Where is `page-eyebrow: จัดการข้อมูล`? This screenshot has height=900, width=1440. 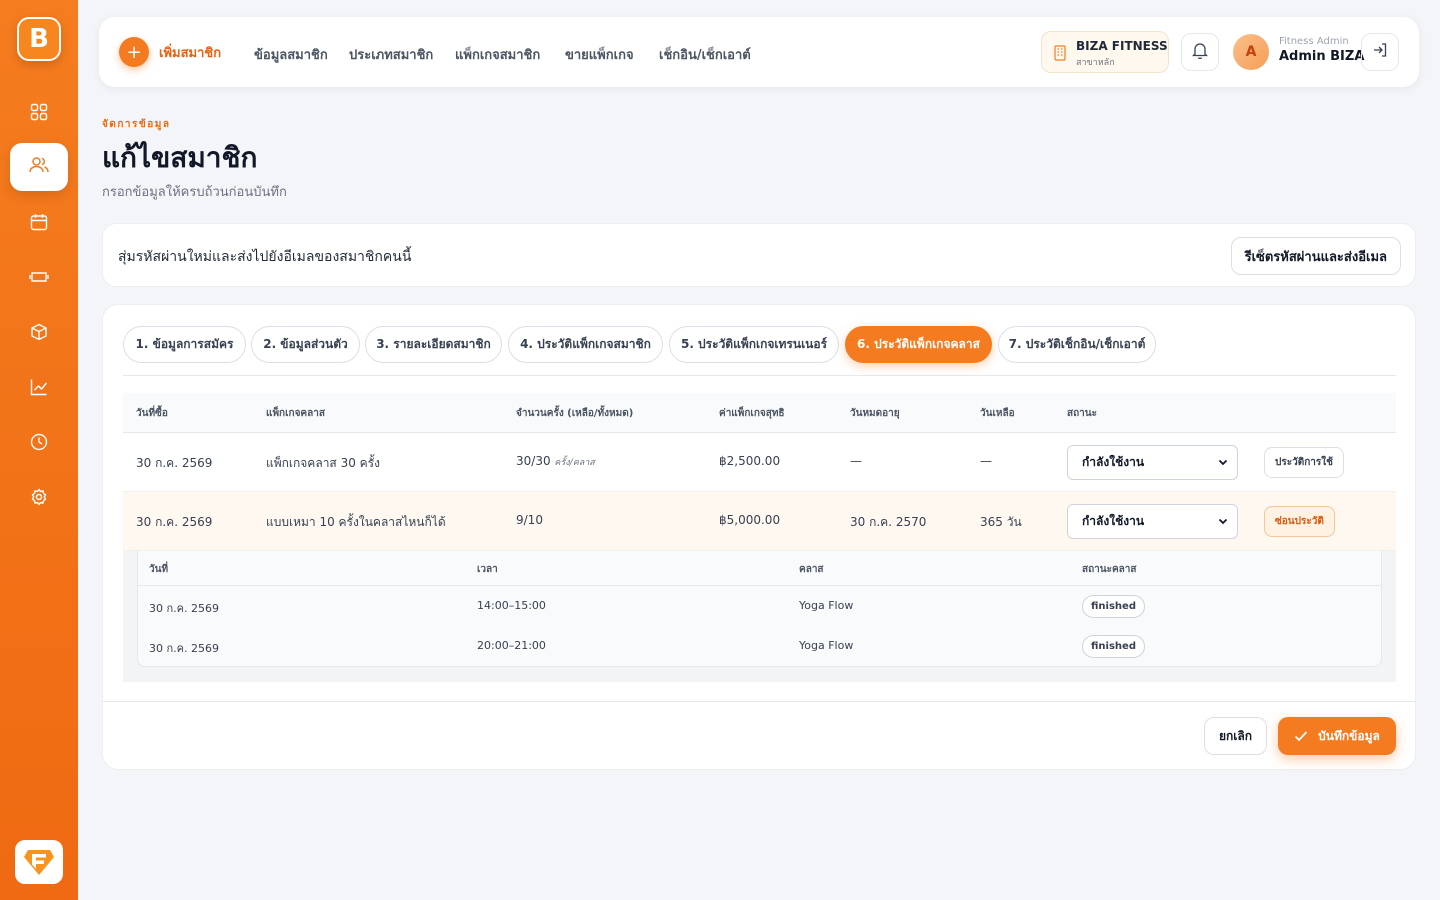
page-eyebrow: จัดการข้อมูล is located at coordinates (136, 124).